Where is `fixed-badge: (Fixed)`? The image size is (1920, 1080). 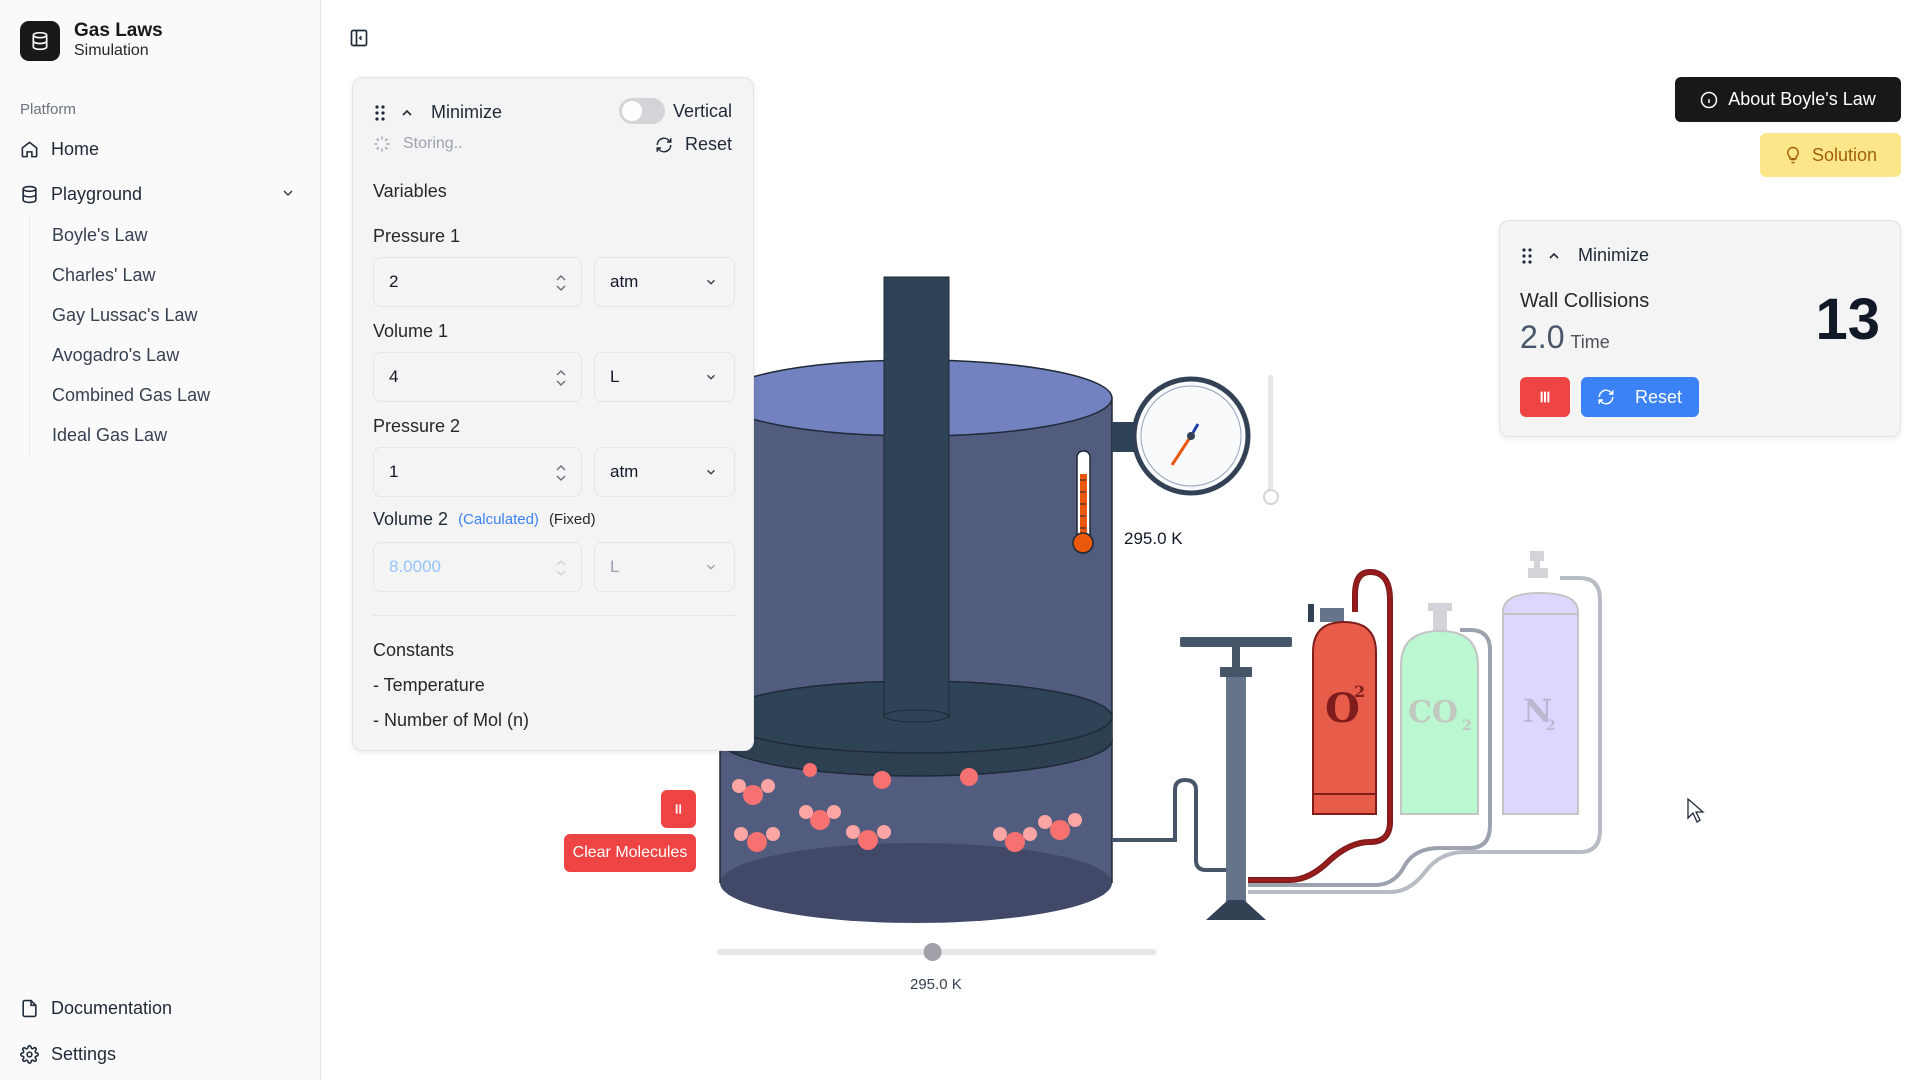
fixed-badge: (Fixed) is located at coordinates (572, 519).